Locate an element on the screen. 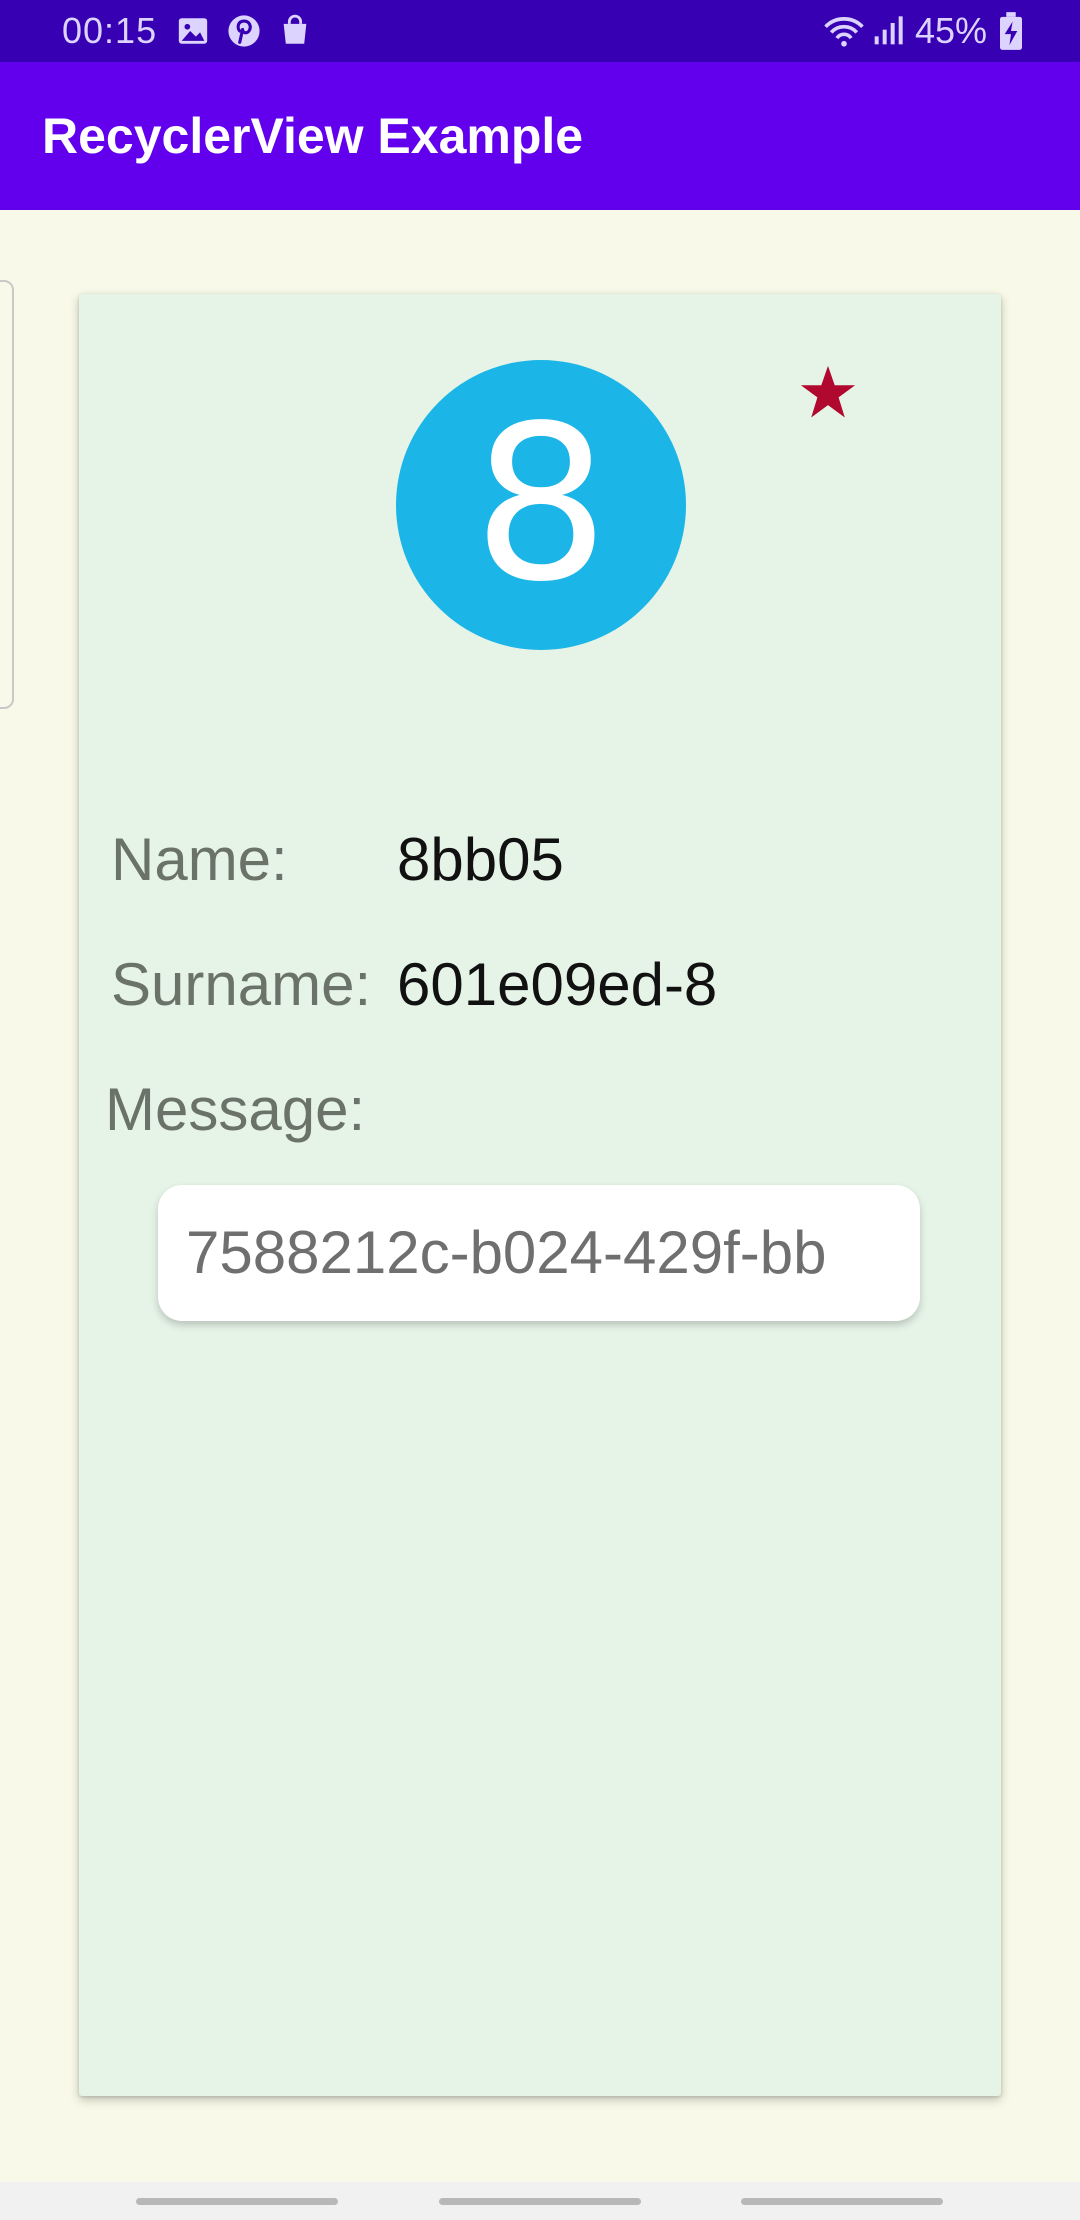 The height and width of the screenshot is (2220, 1080). star-icon is located at coordinates (828, 393).